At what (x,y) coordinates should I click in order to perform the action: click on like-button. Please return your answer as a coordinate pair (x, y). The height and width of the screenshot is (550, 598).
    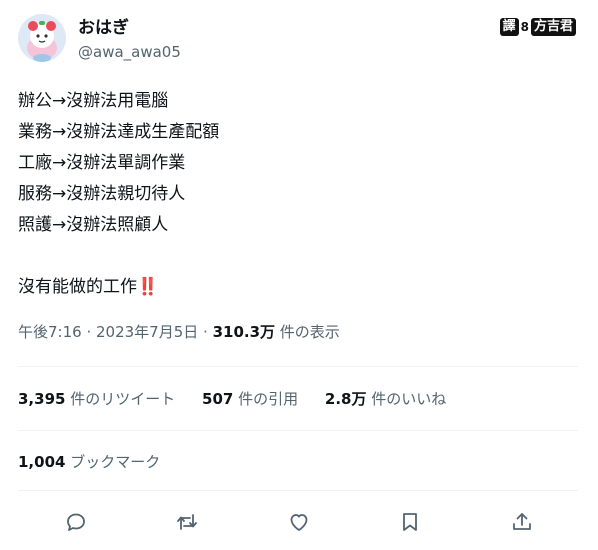
    Looking at the image, I should click on (299, 522).